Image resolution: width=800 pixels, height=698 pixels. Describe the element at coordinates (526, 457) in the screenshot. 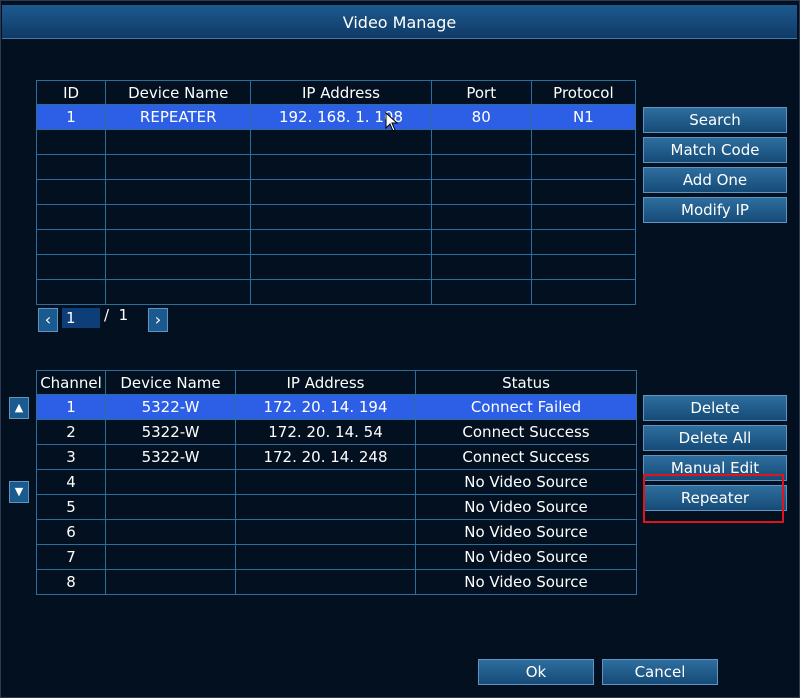

I see `cell-status: Connect Success` at that location.